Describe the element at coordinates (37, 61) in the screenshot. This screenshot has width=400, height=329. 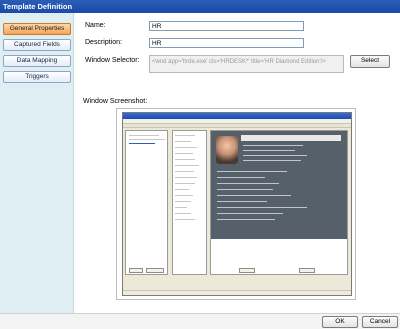
I see `nav-data-mapping: Data Mapping` at that location.